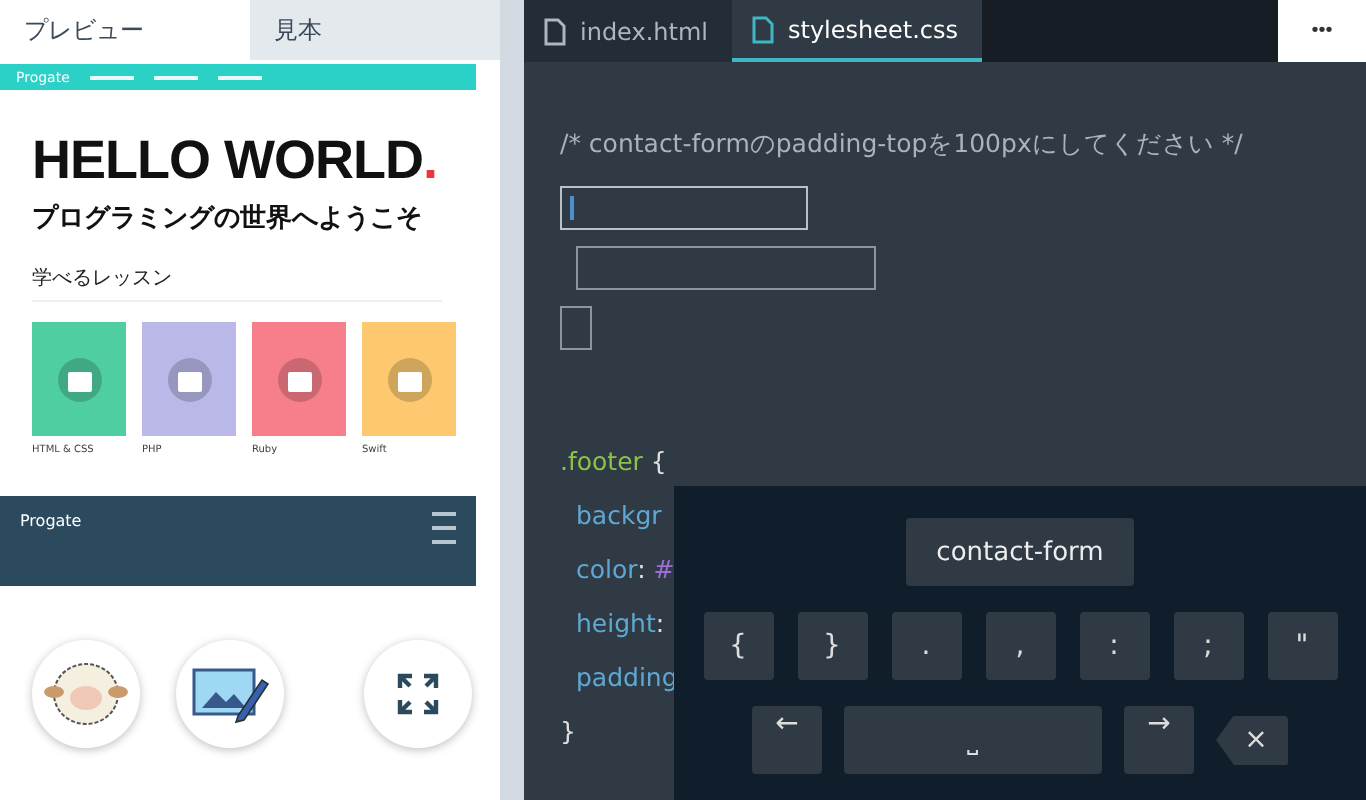  I want to click on symbol-key: ;, so click(1208, 646).